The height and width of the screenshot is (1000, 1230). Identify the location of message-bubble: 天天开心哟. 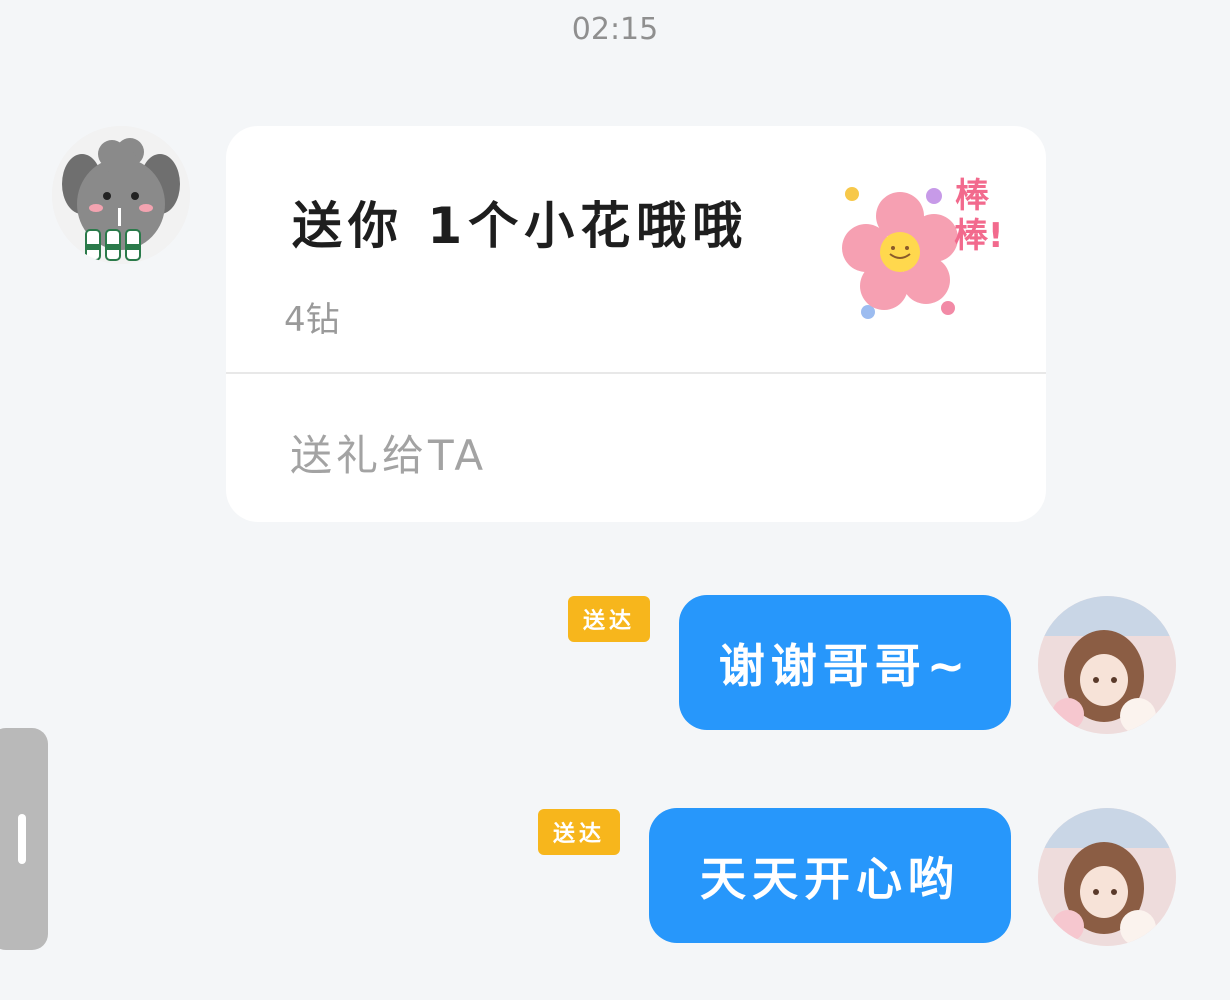
(830, 875).